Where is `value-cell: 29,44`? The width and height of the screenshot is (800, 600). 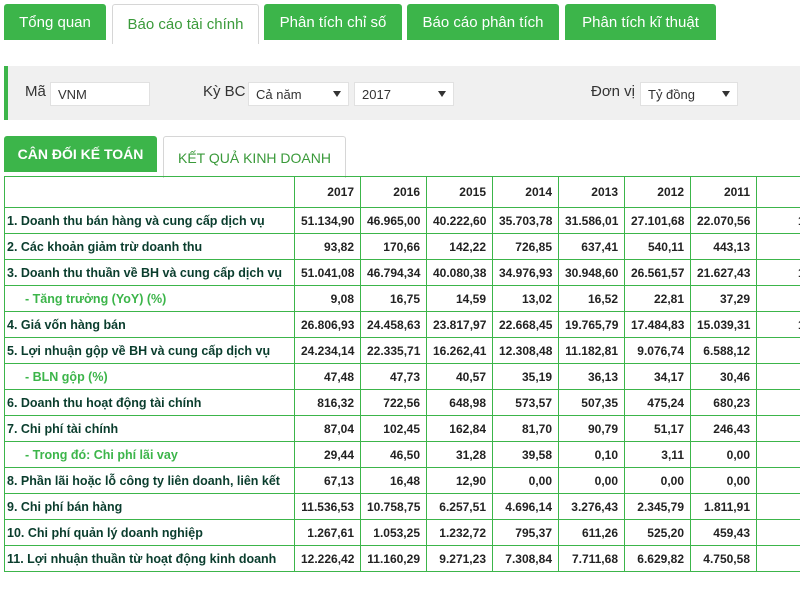
value-cell: 29,44 is located at coordinates (327, 454).